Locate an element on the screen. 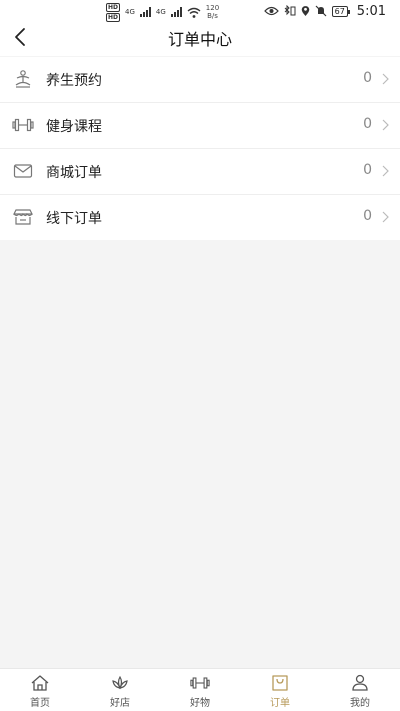 This screenshot has height=711, width=400. battery-indicator: 67 is located at coordinates (341, 11).